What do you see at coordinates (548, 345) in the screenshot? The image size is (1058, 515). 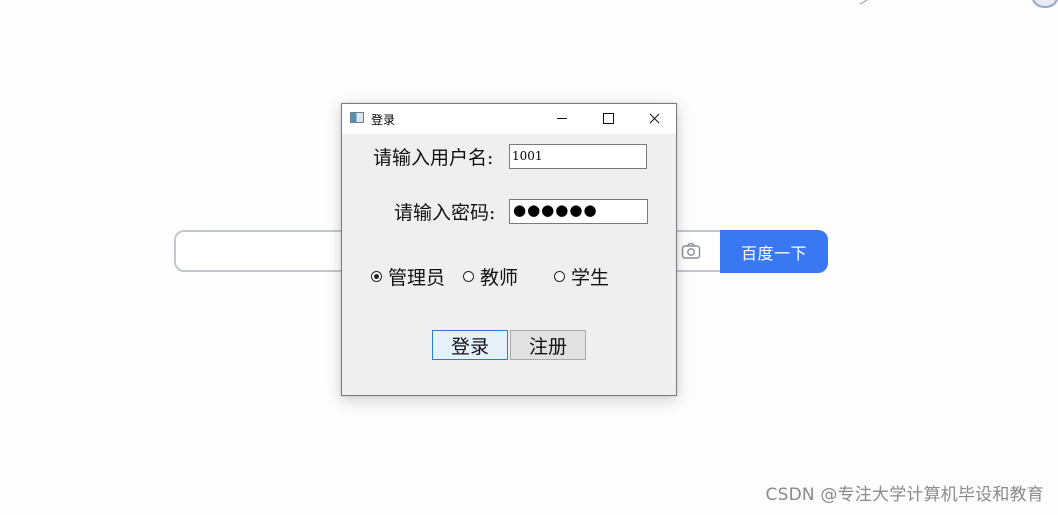 I see `register-button: 注册` at bounding box center [548, 345].